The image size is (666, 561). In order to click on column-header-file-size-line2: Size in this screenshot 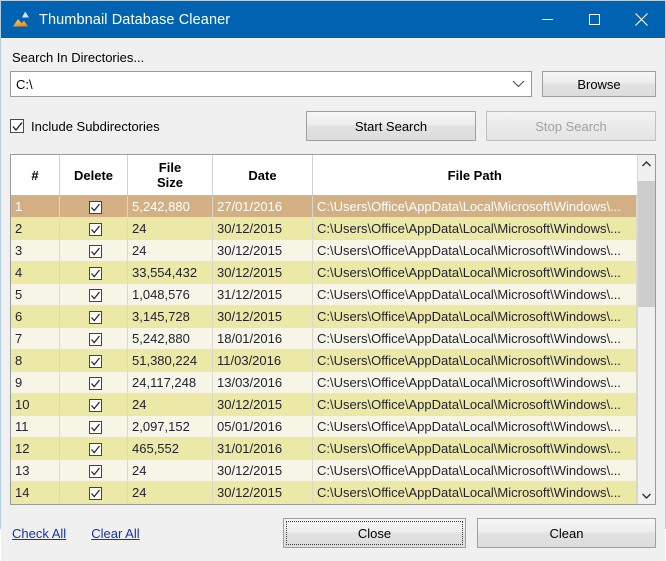, I will do `click(169, 182)`.